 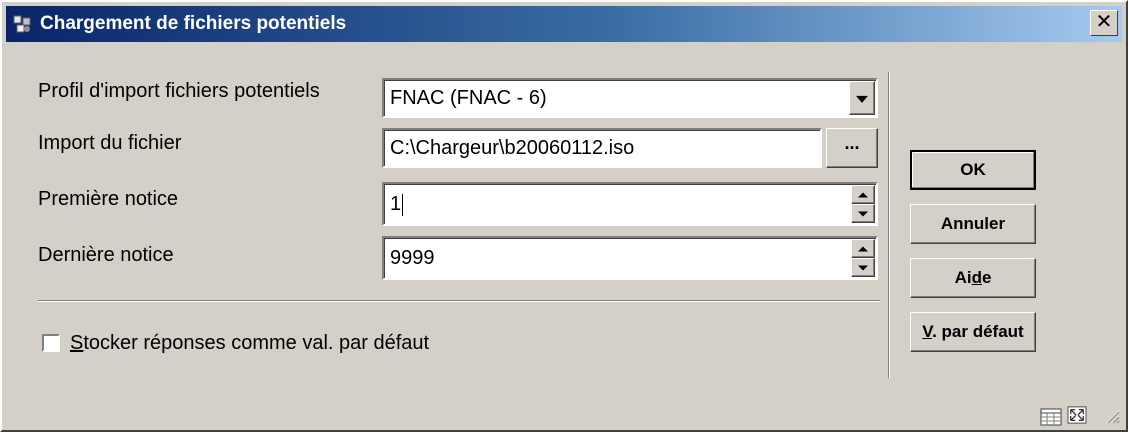 What do you see at coordinates (630, 204) in the screenshot?
I see `first-record-input: 1` at bounding box center [630, 204].